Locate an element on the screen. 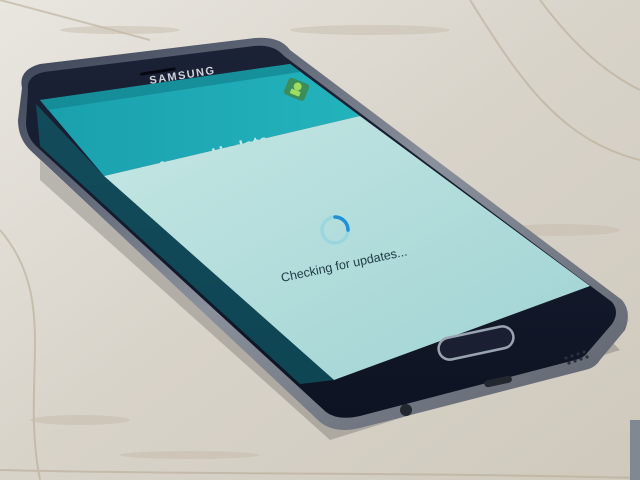 This screenshot has height=480, width=640. edge-marker is located at coordinates (635, 450).